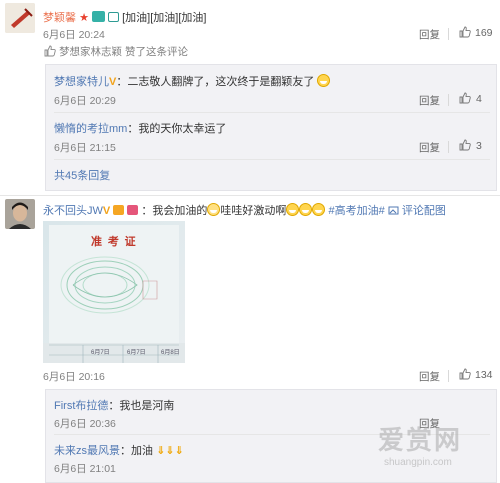 The image size is (500, 483). Describe the element at coordinates (170, 353) in the screenshot. I see `ticket-row-label: 6月8日` at that location.